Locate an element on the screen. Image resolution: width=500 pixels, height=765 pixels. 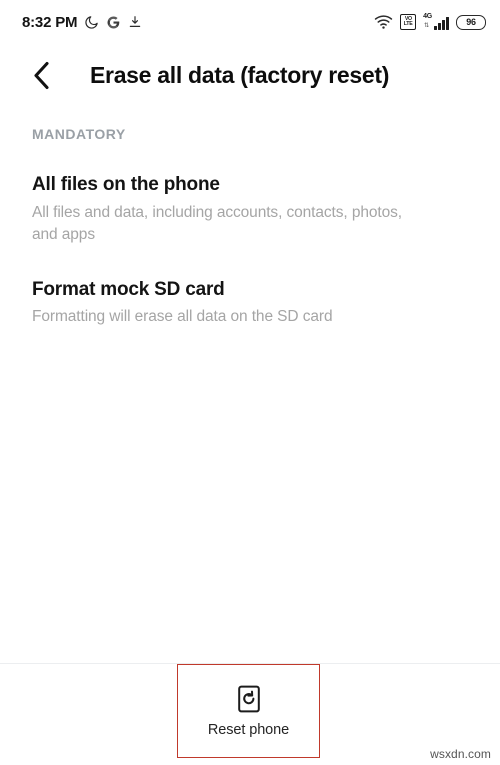
do-not-disturb-moon-icon is located at coordinates (92, 22).